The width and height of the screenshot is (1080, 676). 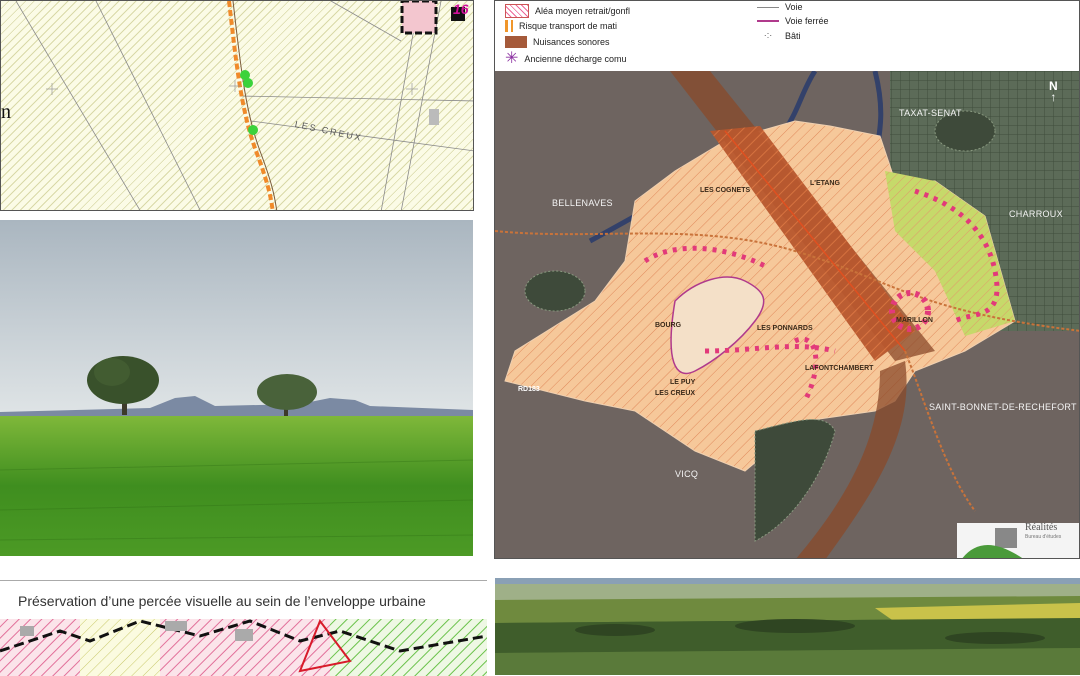 I want to click on cadastral-map-drawing, so click(x=244, y=105).